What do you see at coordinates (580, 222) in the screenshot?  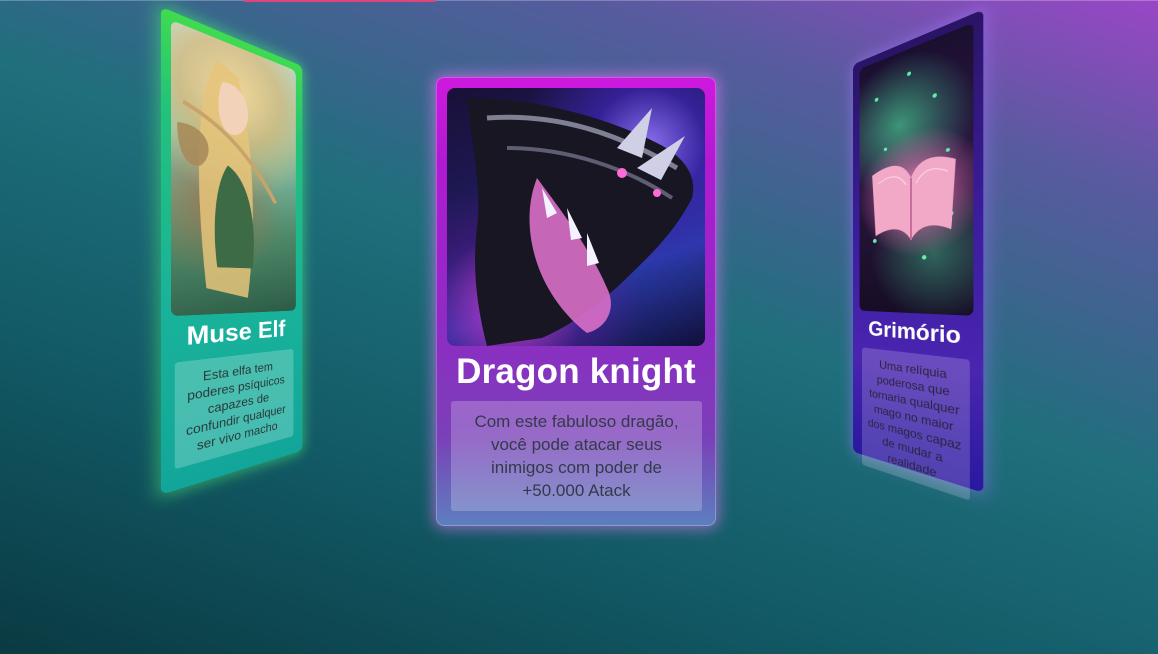 I see `dragon-illustration` at bounding box center [580, 222].